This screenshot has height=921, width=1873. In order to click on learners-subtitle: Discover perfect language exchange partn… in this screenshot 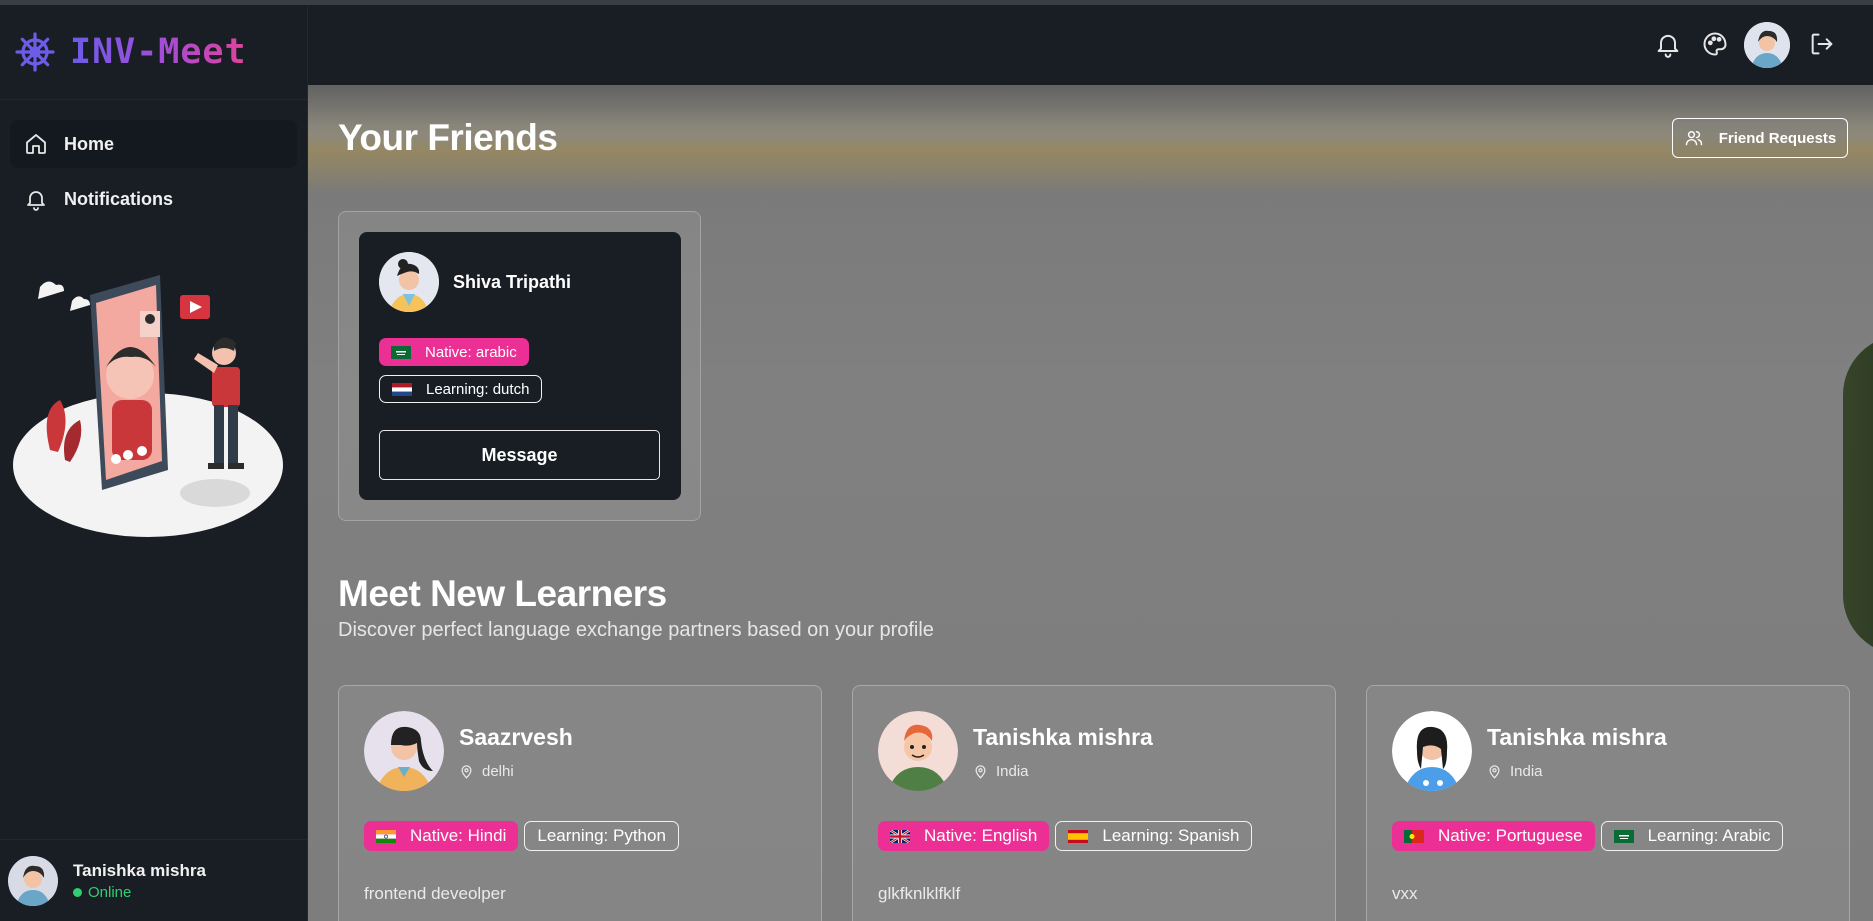, I will do `click(636, 630)`.